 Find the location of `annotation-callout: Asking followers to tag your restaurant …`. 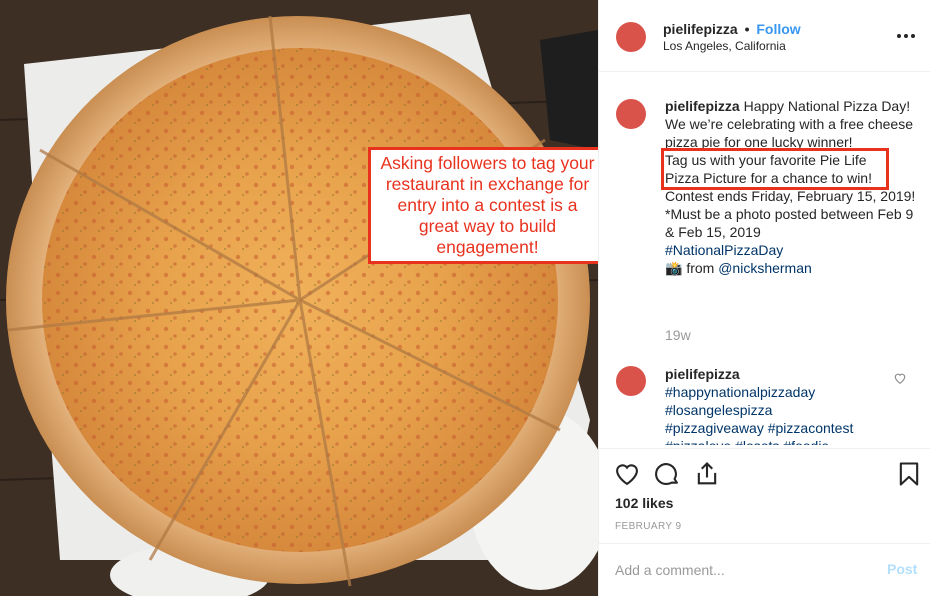

annotation-callout: Asking followers to tag your restaurant … is located at coordinates (487, 205).